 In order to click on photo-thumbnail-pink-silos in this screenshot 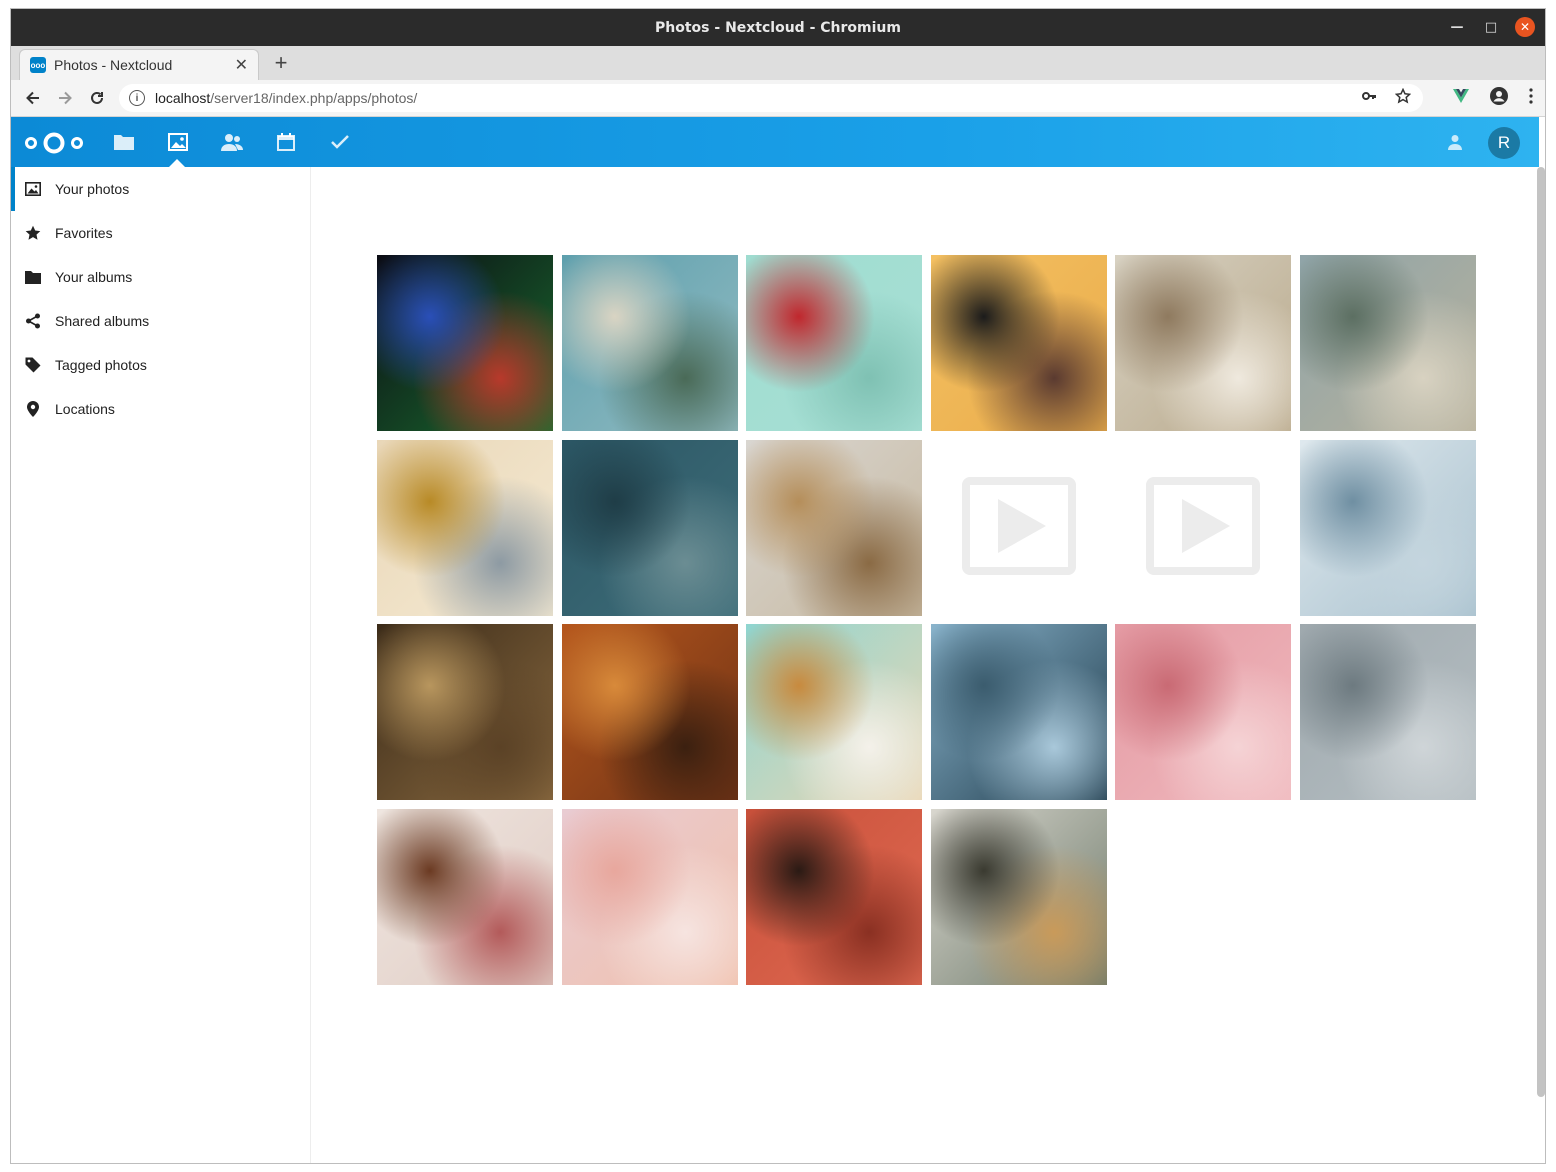, I will do `click(650, 897)`.